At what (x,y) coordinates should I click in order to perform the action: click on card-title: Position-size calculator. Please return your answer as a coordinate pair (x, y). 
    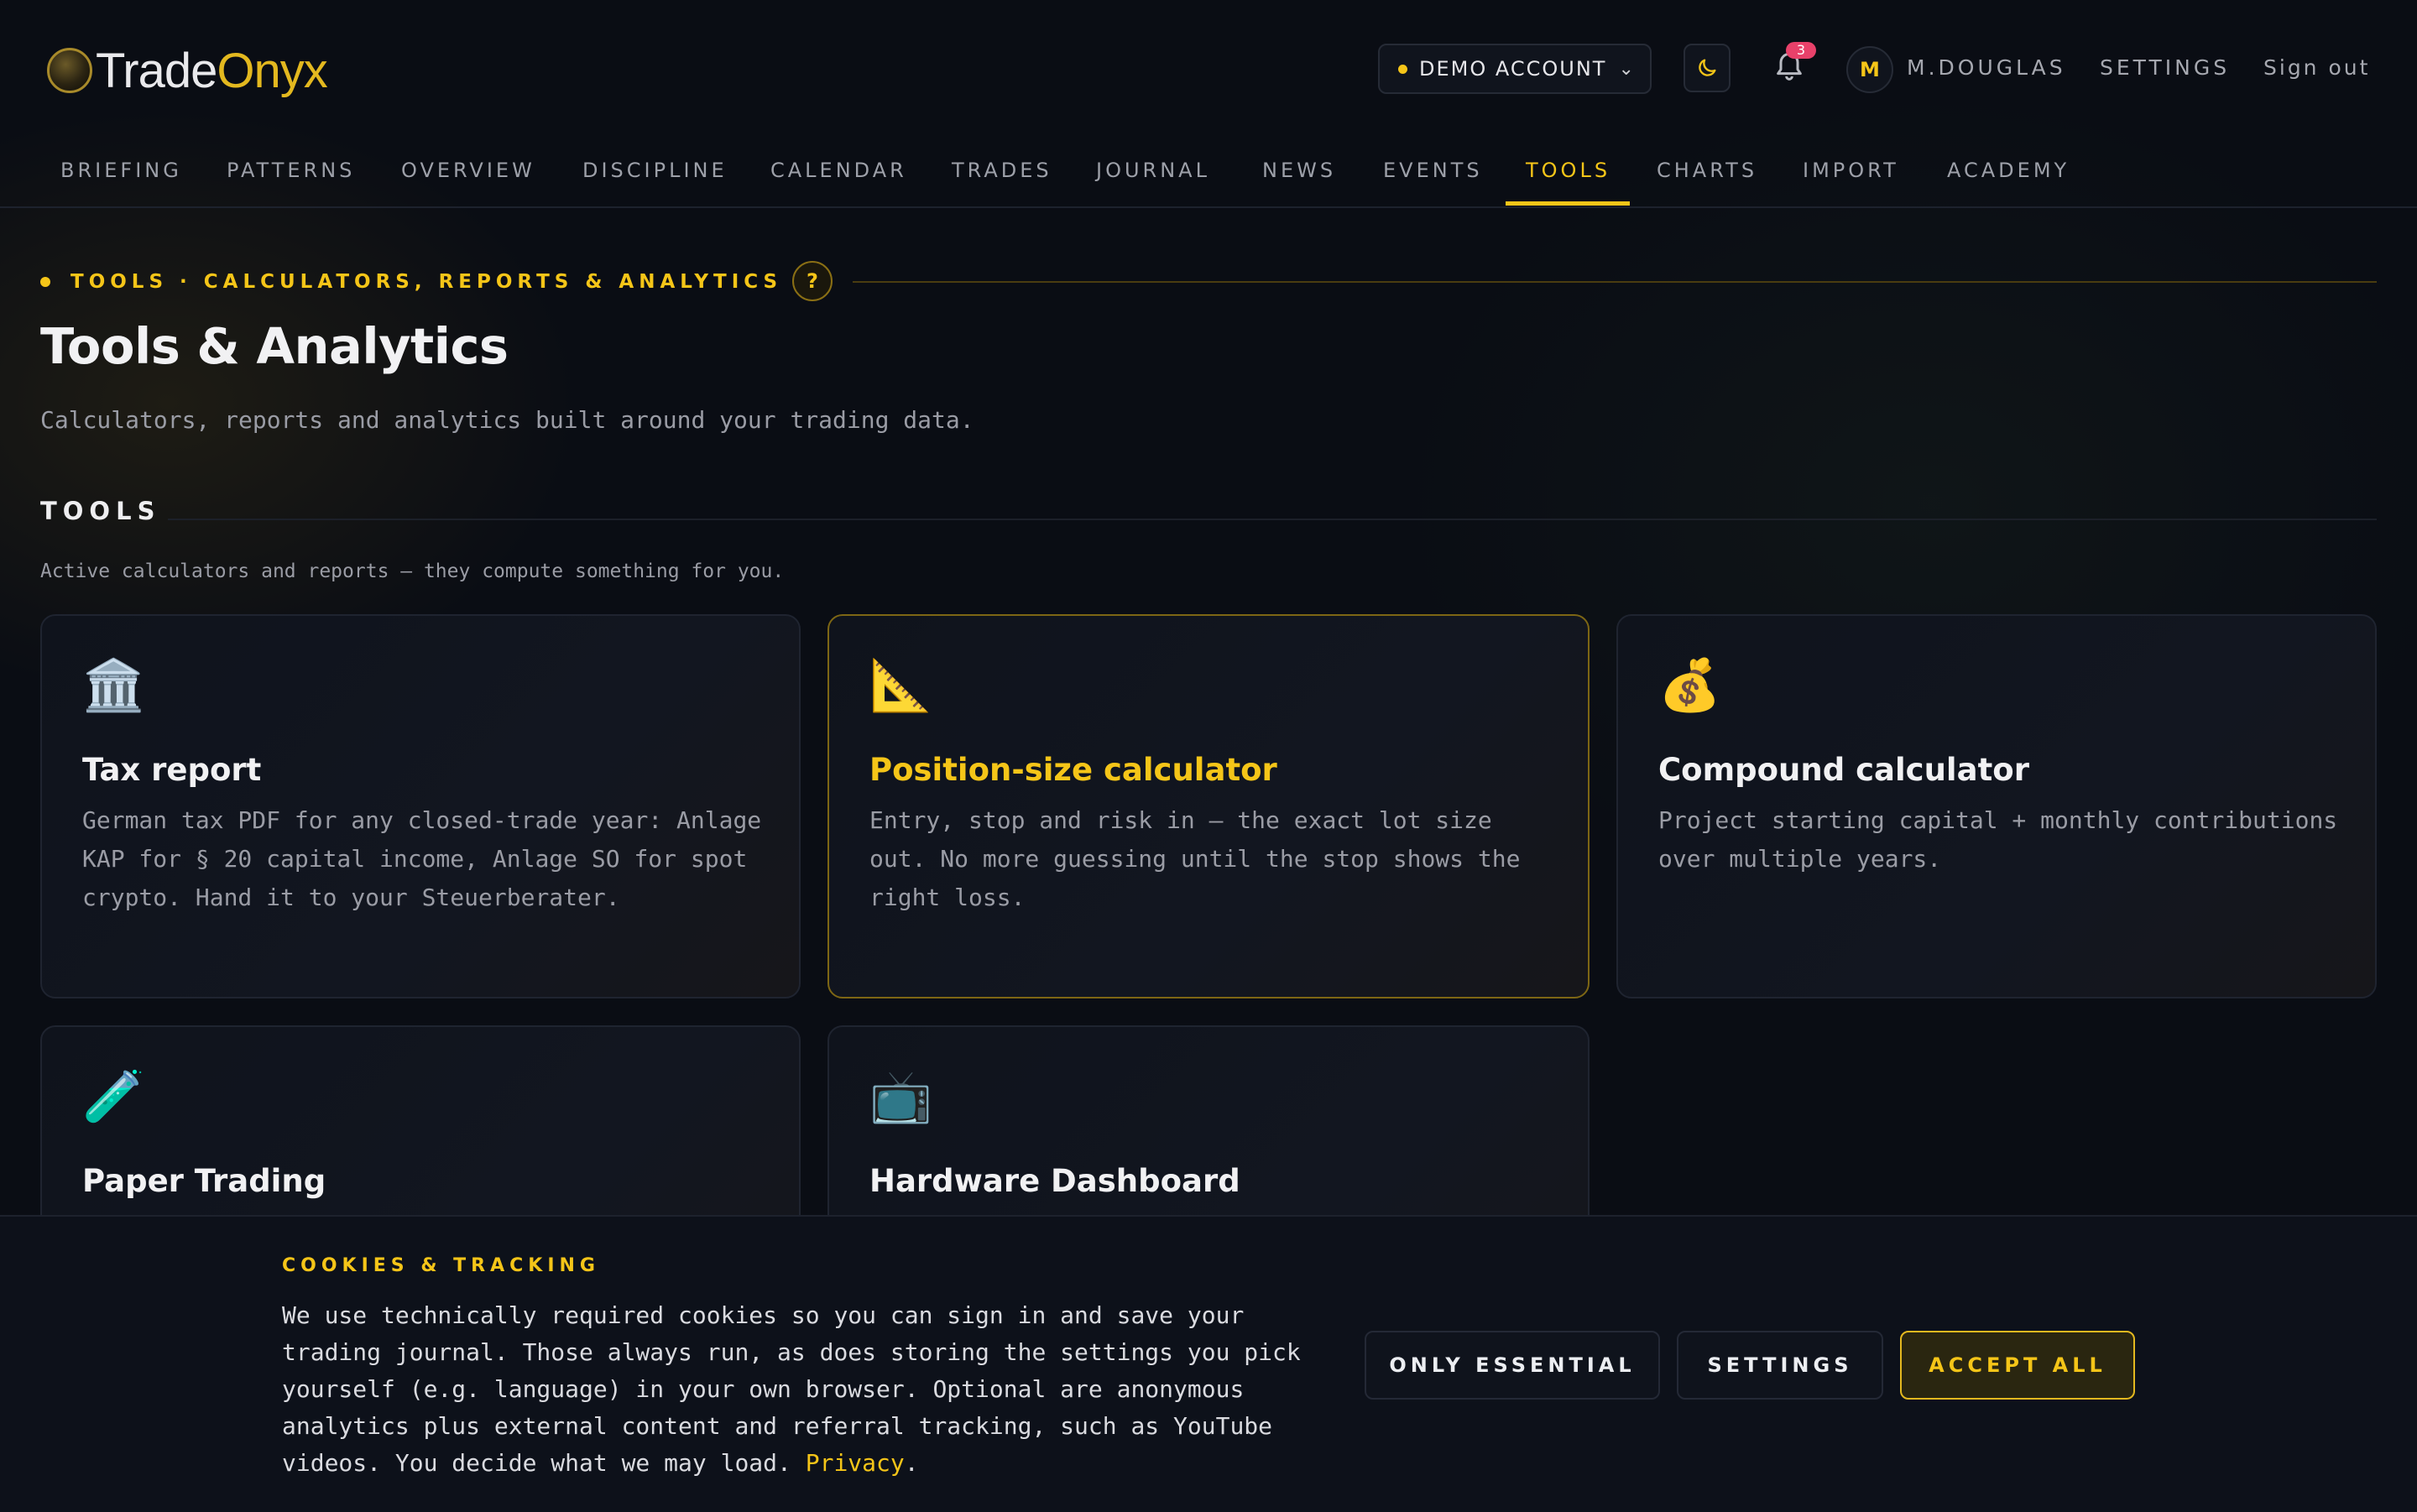
    Looking at the image, I should click on (1073, 770).